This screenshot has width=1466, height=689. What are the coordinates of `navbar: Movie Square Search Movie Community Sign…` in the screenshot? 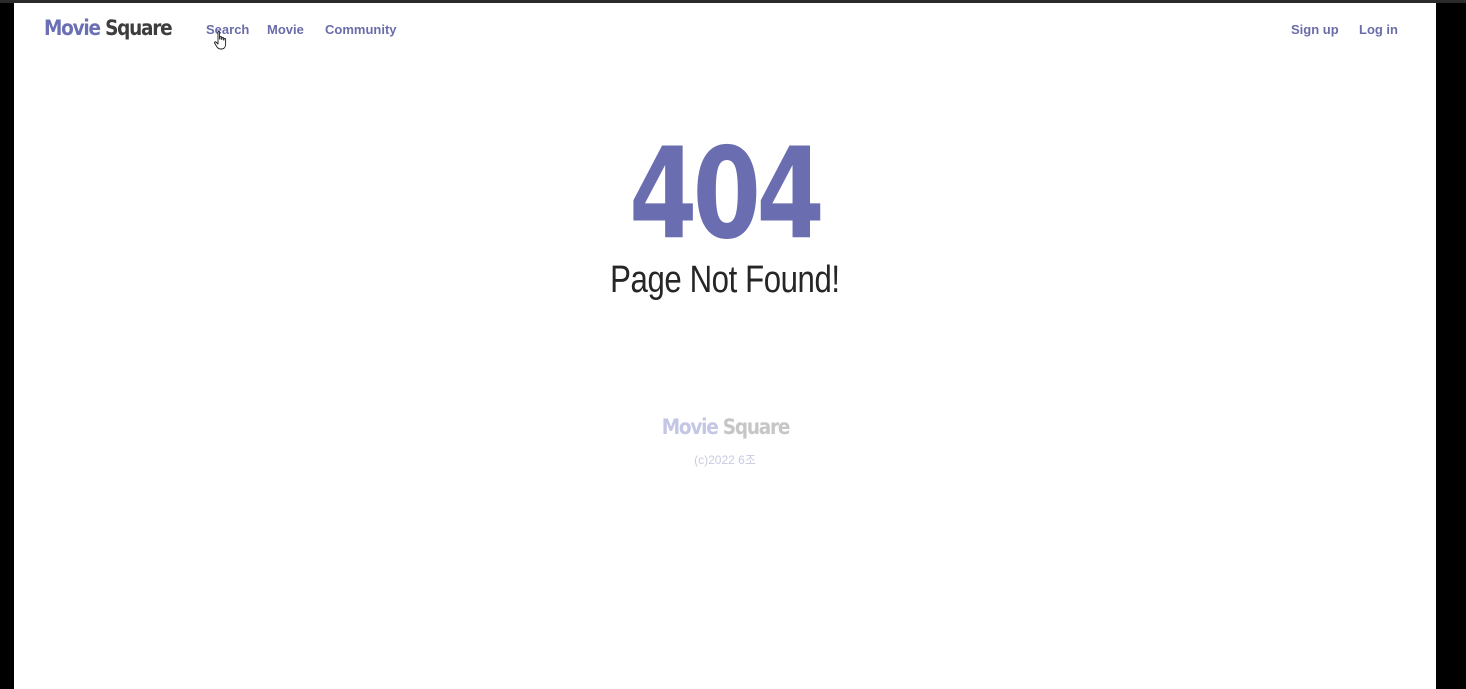 It's located at (725, 31).